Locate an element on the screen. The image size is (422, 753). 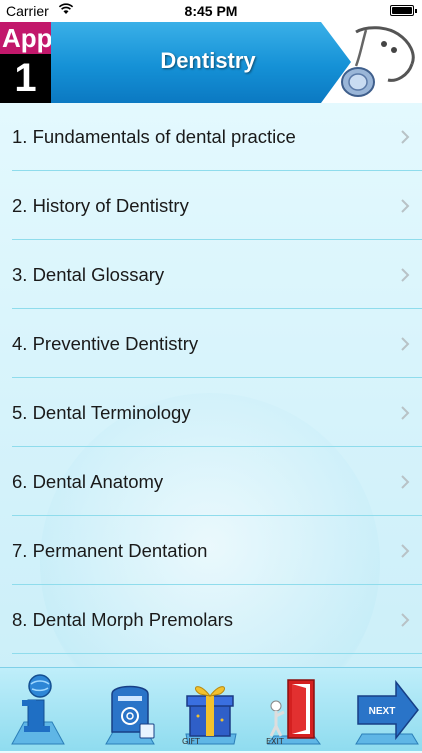
header: App 1 Dentistry is located at coordinates (211, 62).